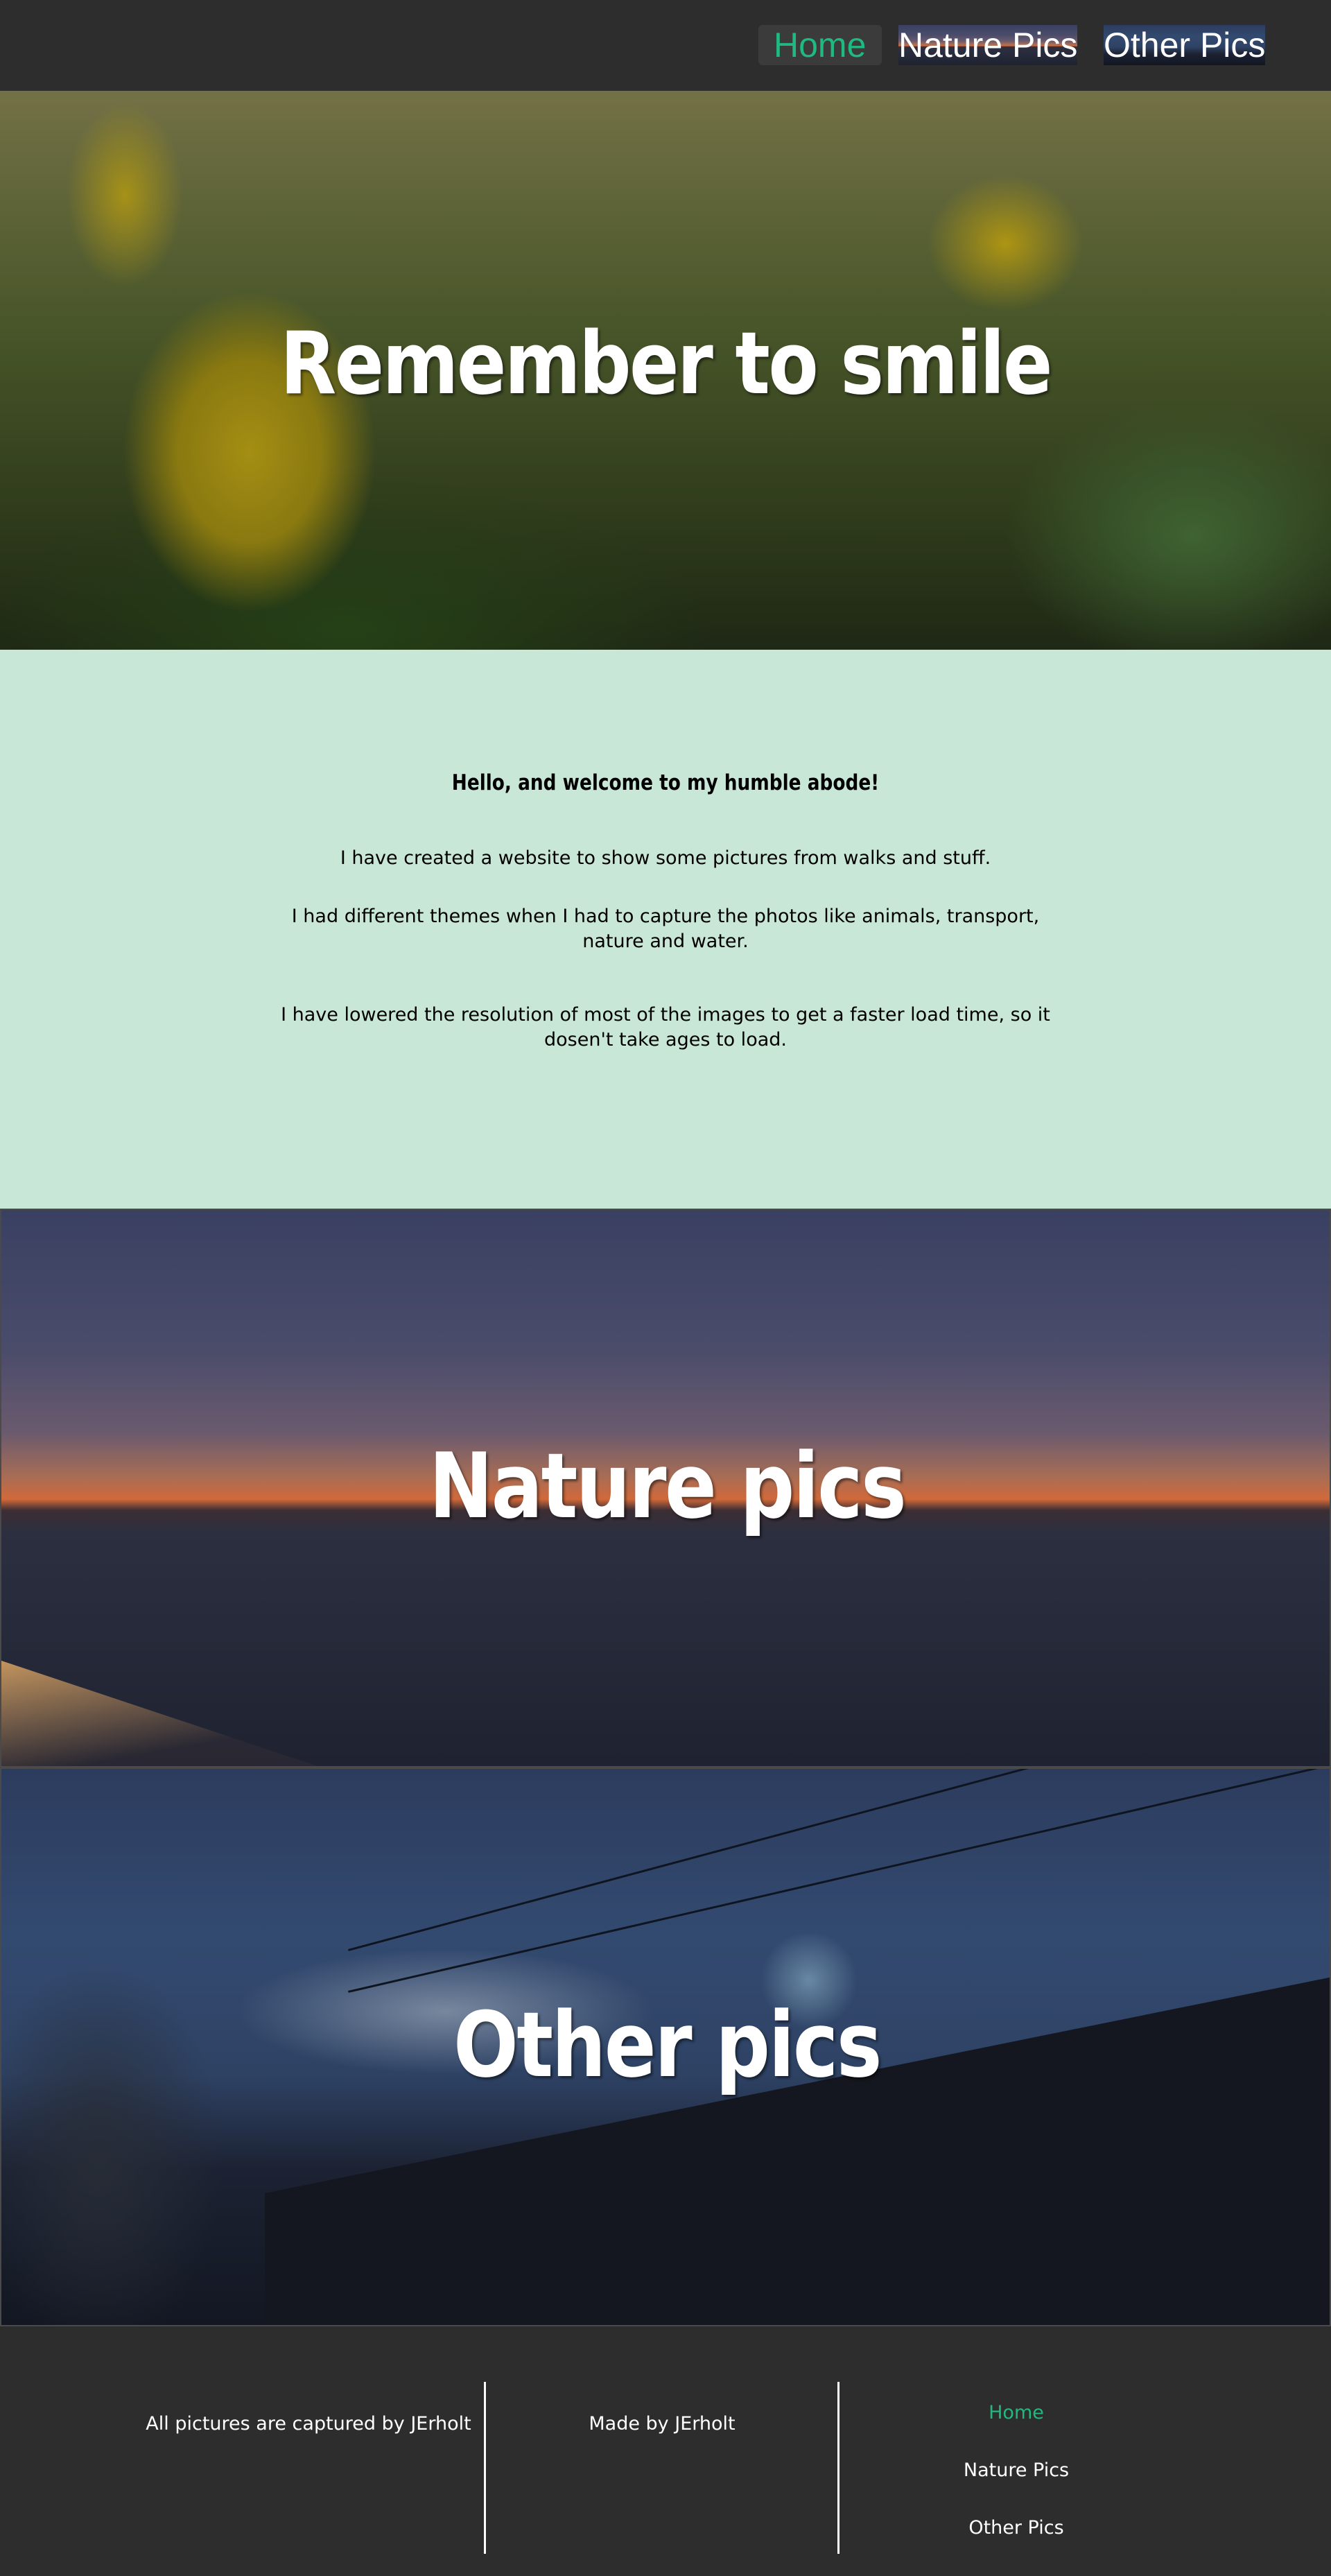 The image size is (1331, 2576). What do you see at coordinates (1016, 2428) in the screenshot?
I see `footer-home-link: Home` at bounding box center [1016, 2428].